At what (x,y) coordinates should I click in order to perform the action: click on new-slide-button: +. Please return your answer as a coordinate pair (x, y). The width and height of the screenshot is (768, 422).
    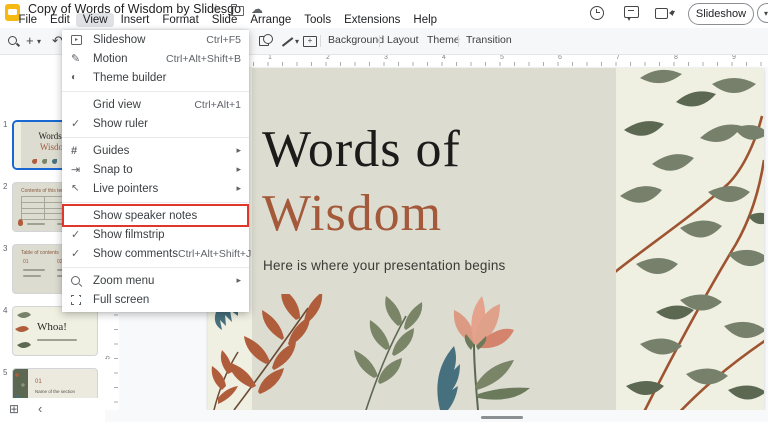
    Looking at the image, I should click on (30, 40).